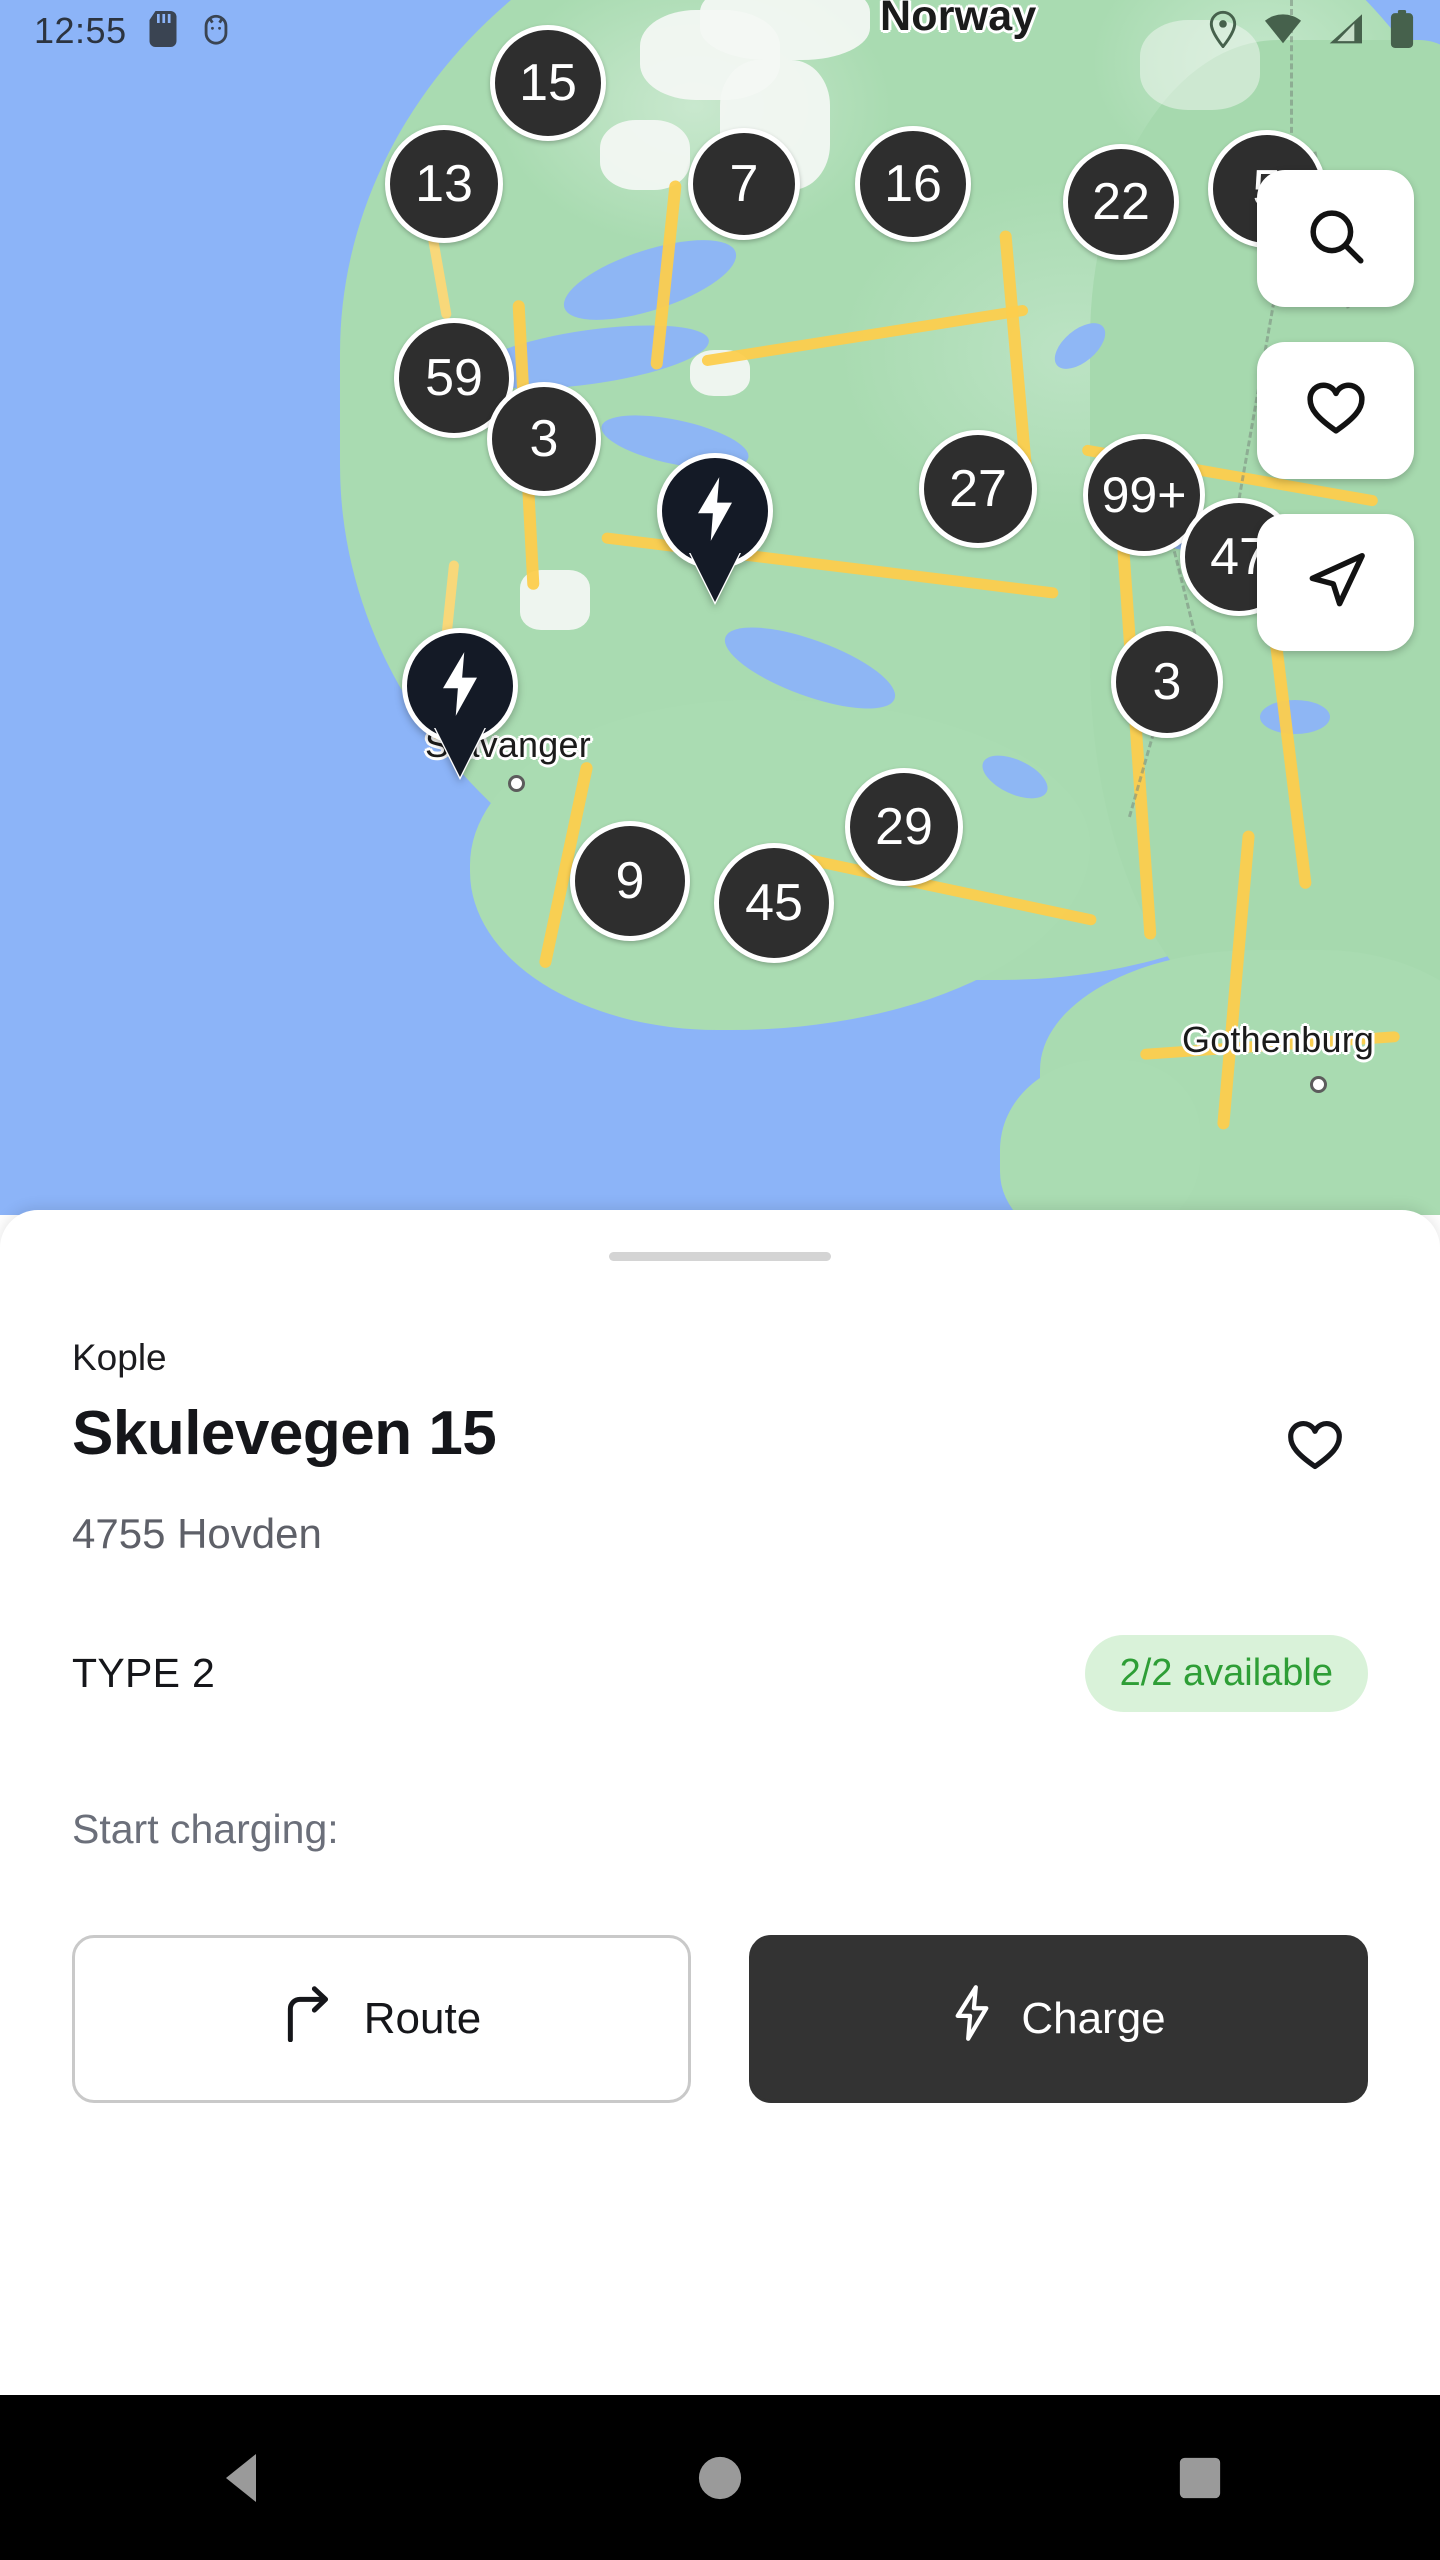 The height and width of the screenshot is (2560, 1440). I want to click on cluster-count: 99+, so click(1144, 495).